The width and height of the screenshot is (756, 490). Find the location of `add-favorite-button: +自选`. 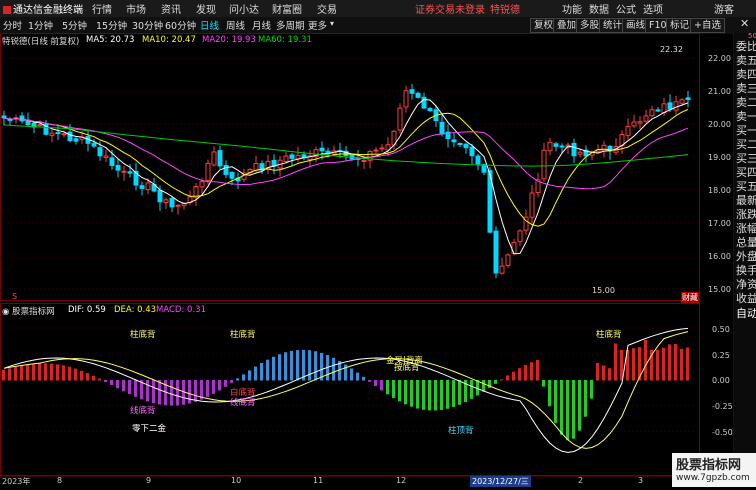

add-favorite-button: +自选 is located at coordinates (707, 25).